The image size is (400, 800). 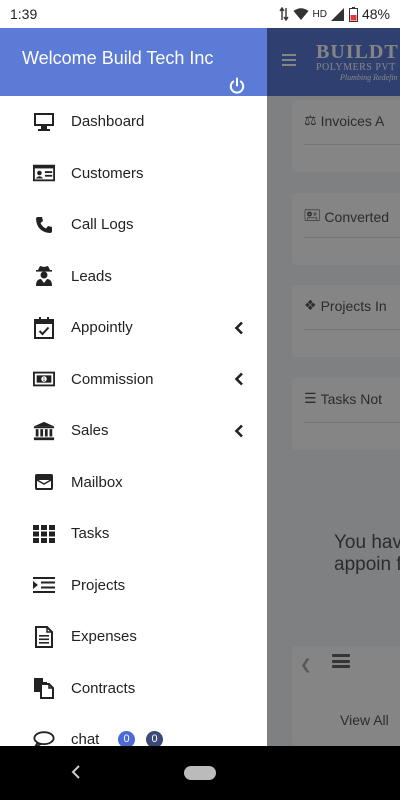 What do you see at coordinates (44, 225) in the screenshot?
I see `phone-icon` at bounding box center [44, 225].